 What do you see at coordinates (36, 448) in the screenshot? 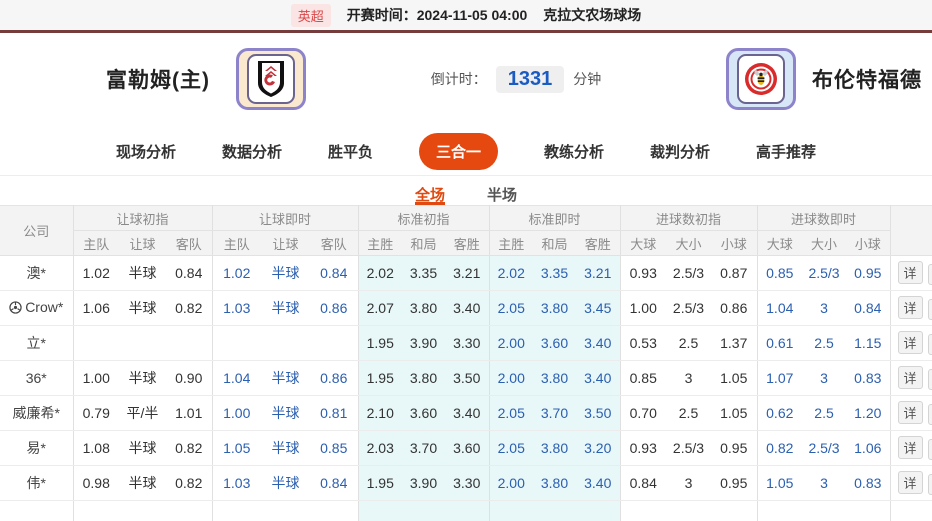
I see `company-cell: 易*` at bounding box center [36, 448].